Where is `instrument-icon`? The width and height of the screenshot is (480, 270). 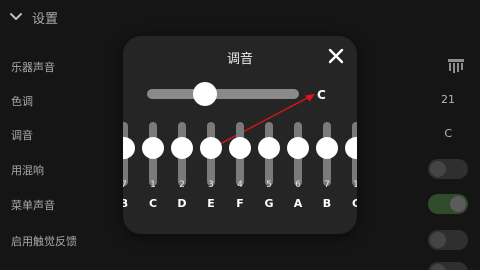 instrument-icon is located at coordinates (456, 65).